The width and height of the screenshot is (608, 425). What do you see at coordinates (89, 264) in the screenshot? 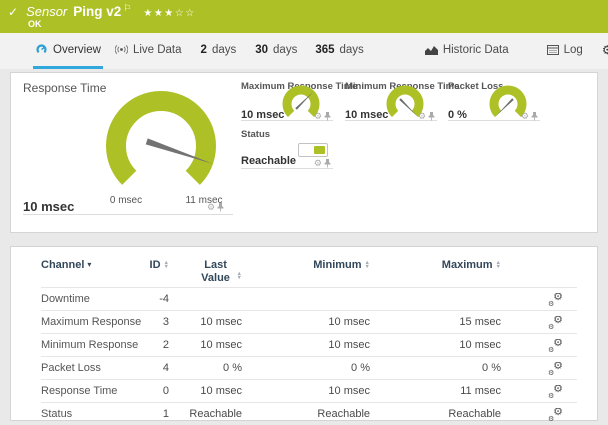
I see `chevron-down-icon: ▾` at bounding box center [89, 264].